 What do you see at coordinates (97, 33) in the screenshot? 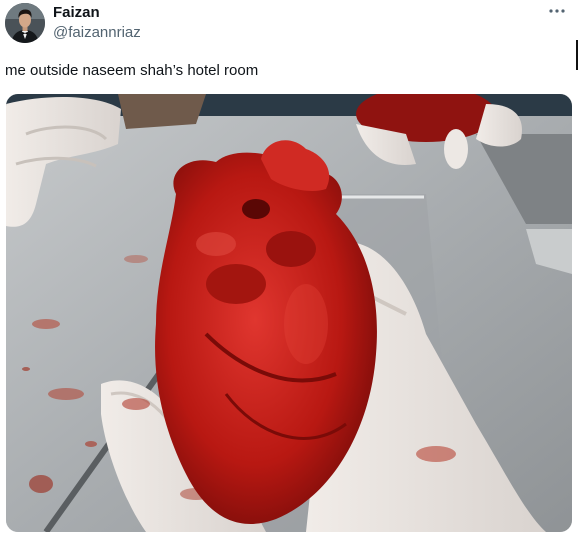
I see `author-handle: @faizannriaz` at bounding box center [97, 33].